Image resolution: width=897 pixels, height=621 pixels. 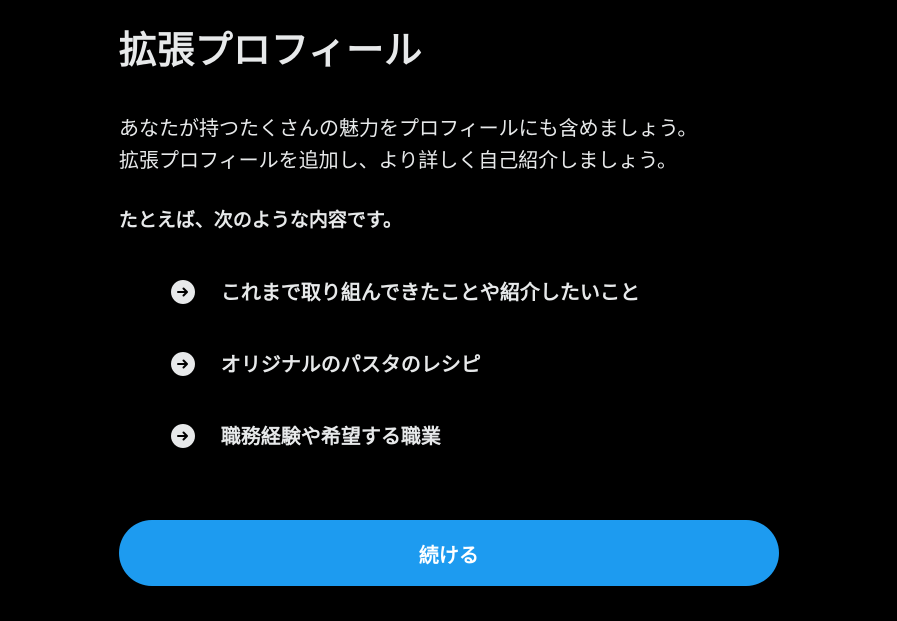 What do you see at coordinates (271, 50) in the screenshot?
I see `page-title: 拡張プロフィール` at bounding box center [271, 50].